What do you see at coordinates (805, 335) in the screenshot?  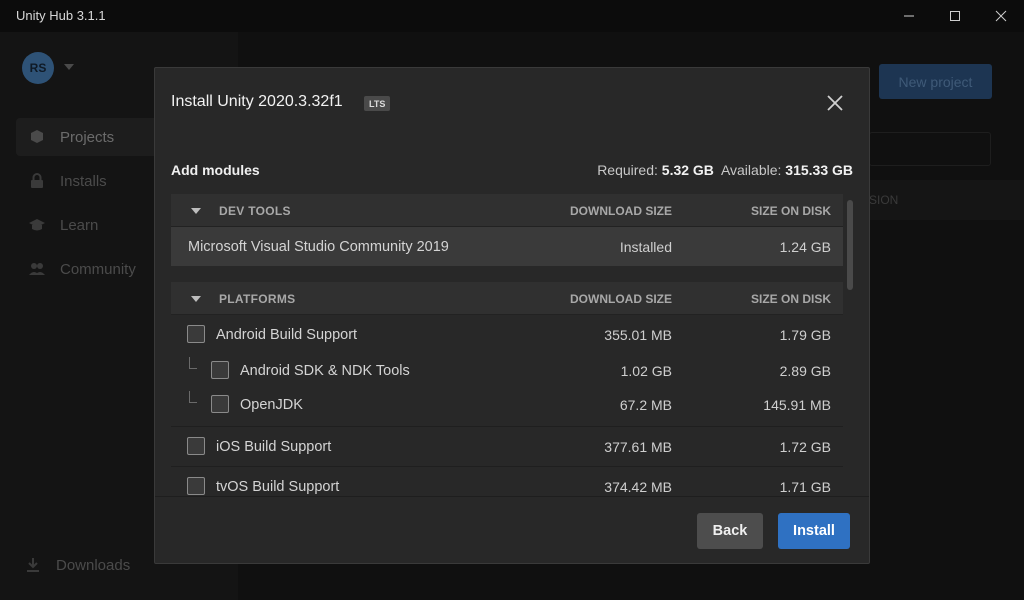 I see `size-on-disk: 1.79 GB` at bounding box center [805, 335].